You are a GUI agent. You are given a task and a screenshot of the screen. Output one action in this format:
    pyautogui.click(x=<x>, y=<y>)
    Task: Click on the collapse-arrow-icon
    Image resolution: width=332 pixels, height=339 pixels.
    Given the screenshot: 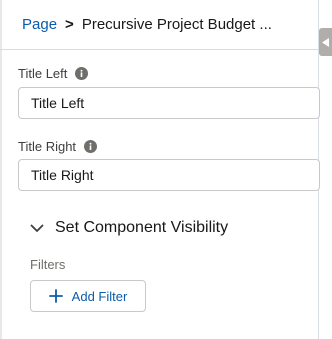 What is the action you would take?
    pyautogui.click(x=325, y=42)
    